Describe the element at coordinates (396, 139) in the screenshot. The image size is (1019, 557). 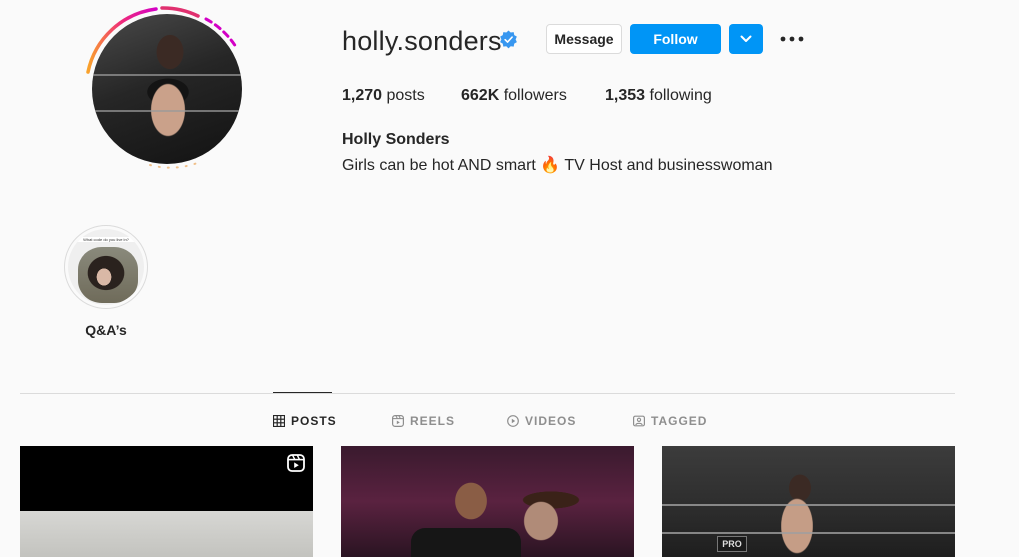
I see `profile-full-name: Holly Sonders` at that location.